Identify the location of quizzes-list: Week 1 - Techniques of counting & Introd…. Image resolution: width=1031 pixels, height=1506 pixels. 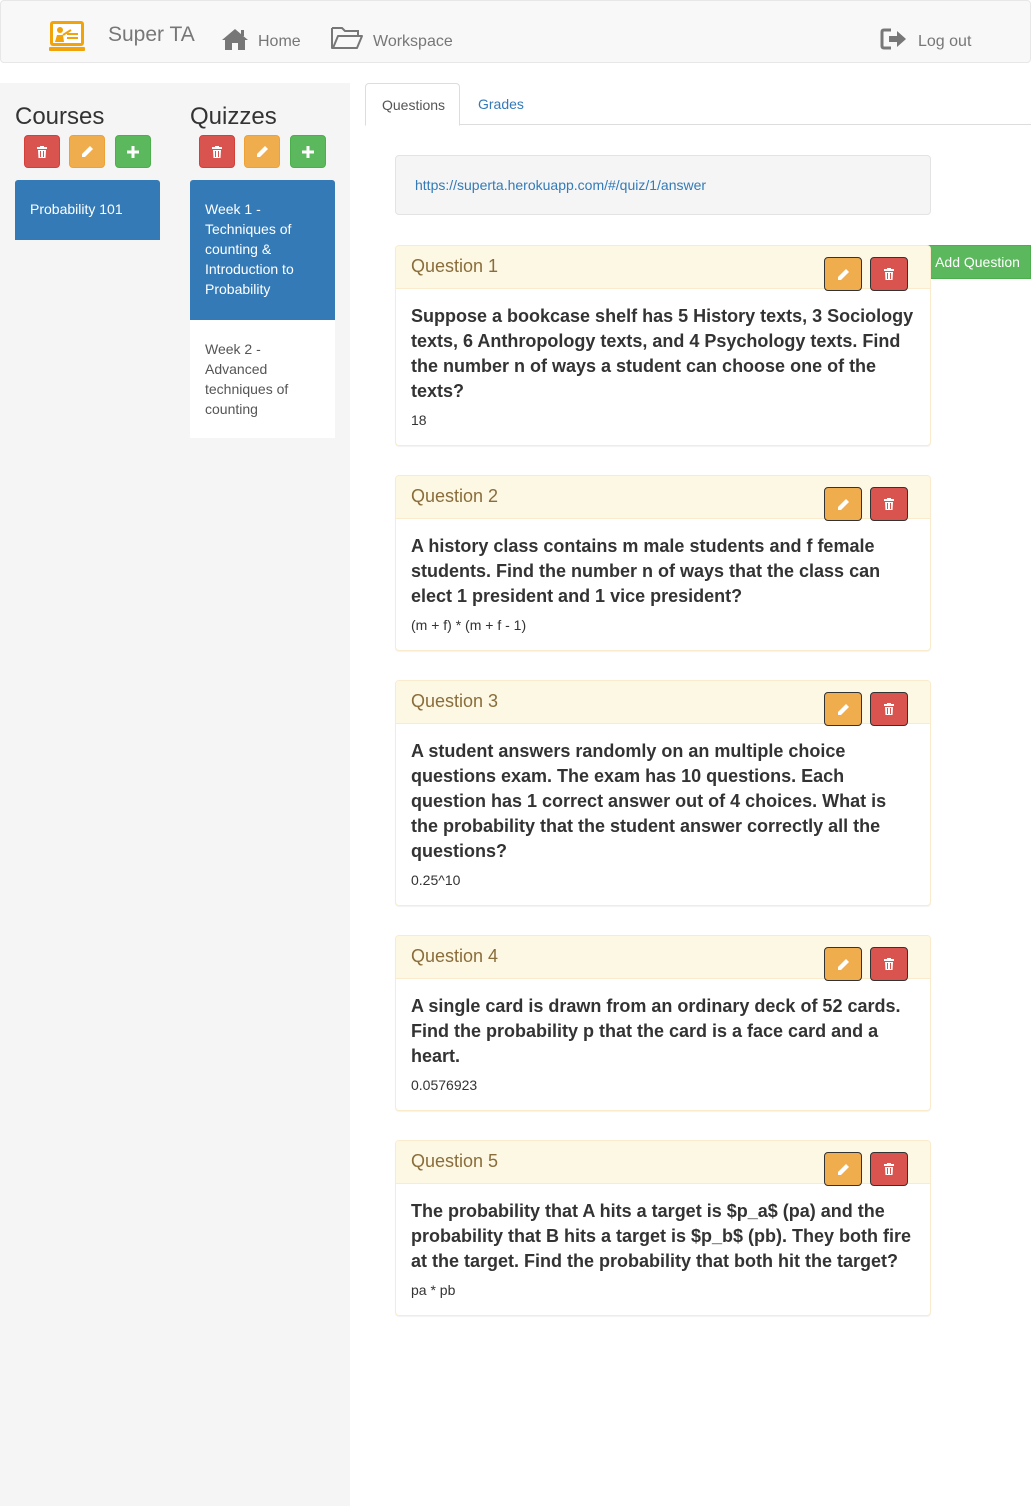
(262, 309).